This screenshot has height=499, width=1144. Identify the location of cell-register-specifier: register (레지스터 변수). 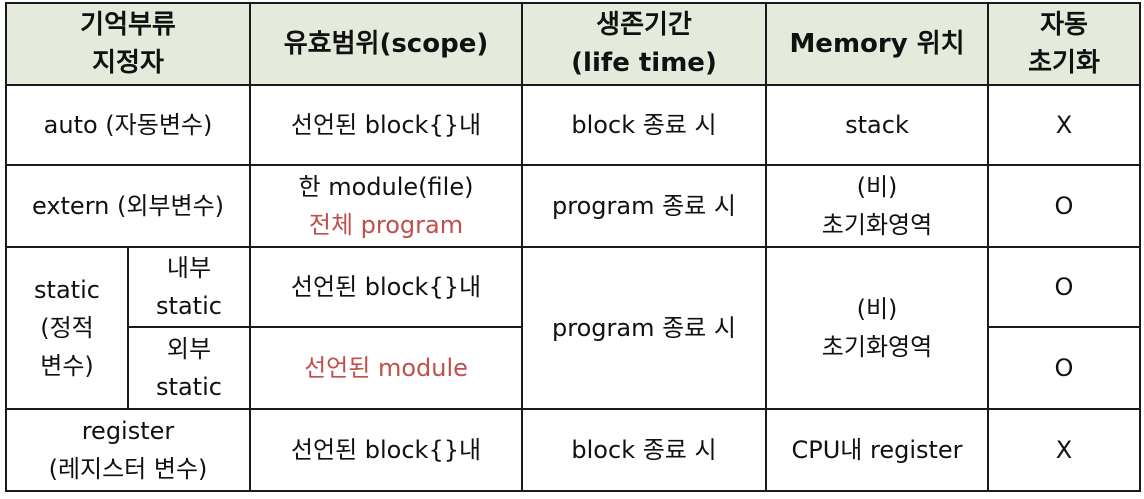
(128, 450).